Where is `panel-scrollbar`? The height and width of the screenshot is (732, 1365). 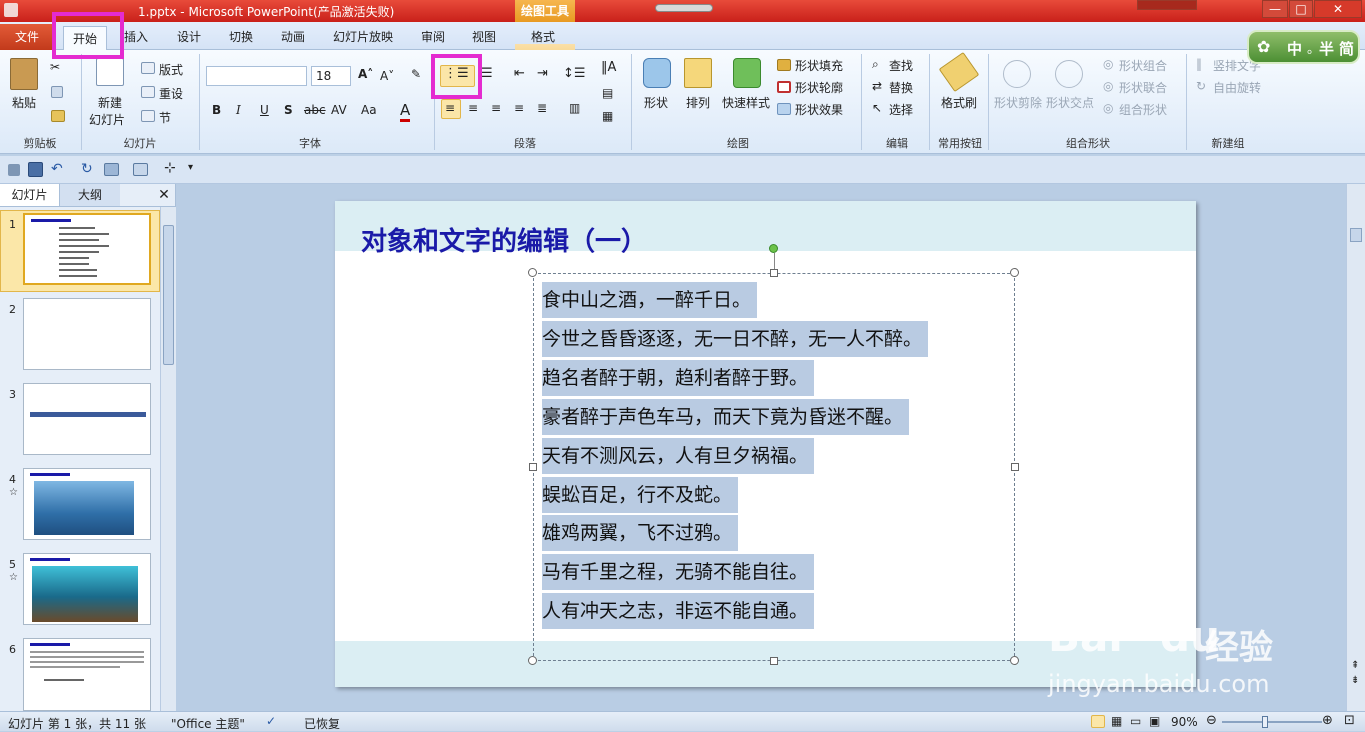
panel-scrollbar is located at coordinates (168, 459).